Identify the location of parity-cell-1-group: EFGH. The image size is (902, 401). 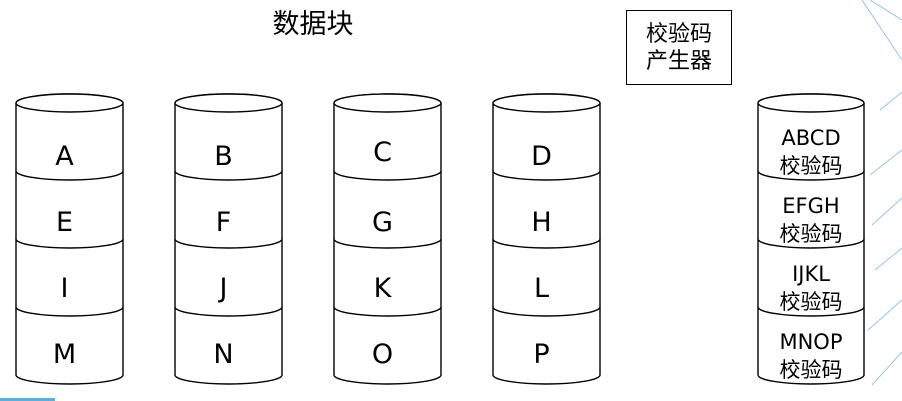
(811, 206).